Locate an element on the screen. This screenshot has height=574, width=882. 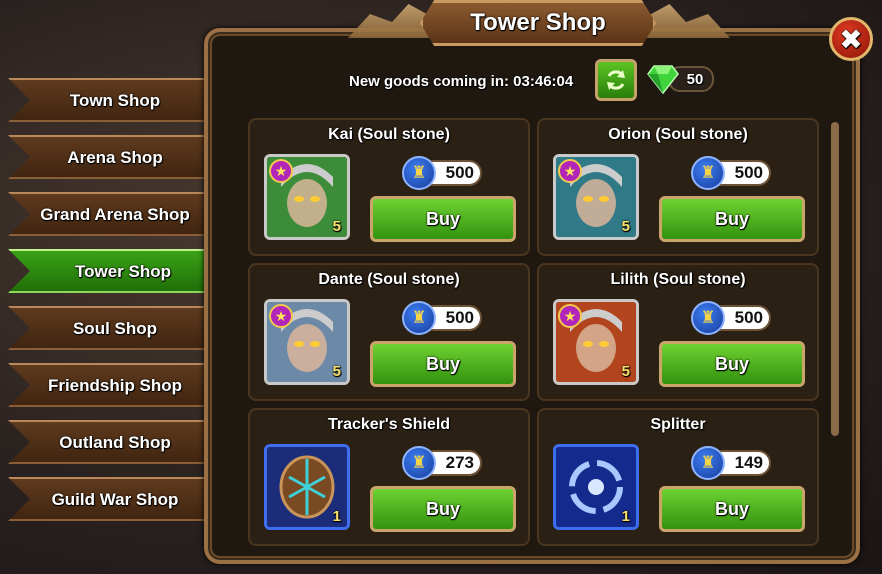
shop-item-card: Dante (Soul stone) ★ 5 500 ♜ Buy is located at coordinates (389, 332).